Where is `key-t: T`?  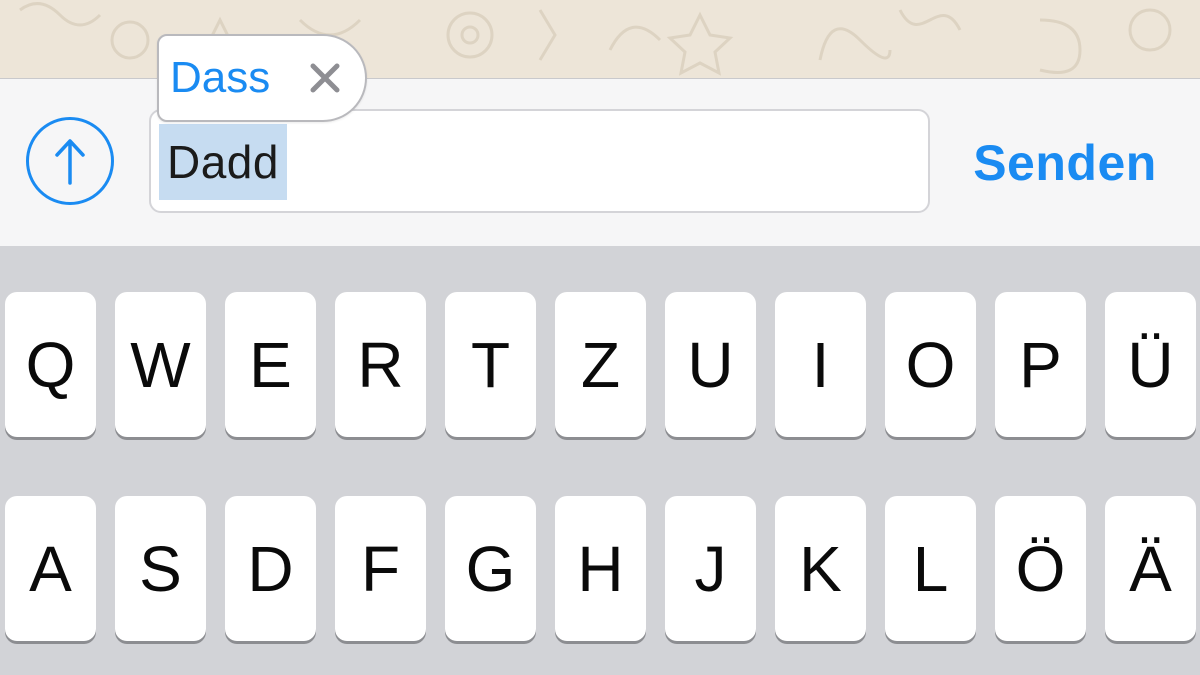
key-t: T is located at coordinates (490, 364).